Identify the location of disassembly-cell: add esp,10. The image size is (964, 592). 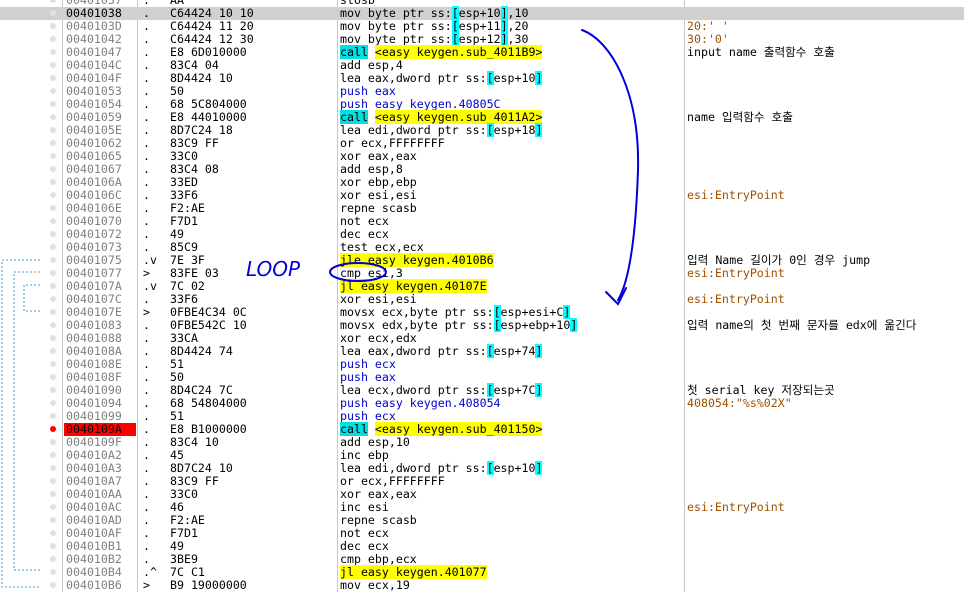
(512, 442).